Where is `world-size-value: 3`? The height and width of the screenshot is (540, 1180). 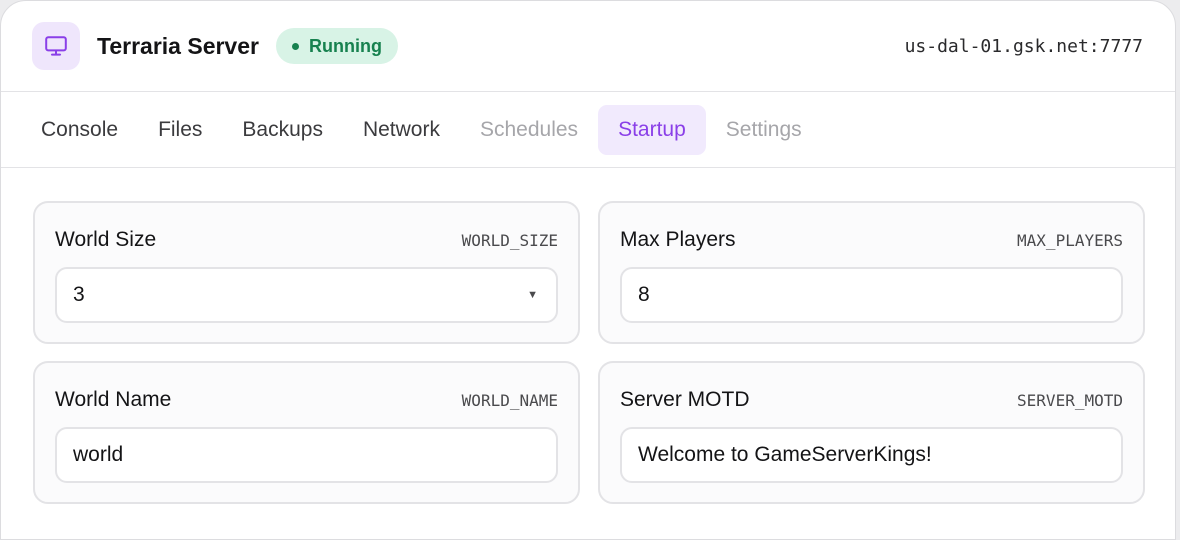 world-size-value: 3 is located at coordinates (79, 294).